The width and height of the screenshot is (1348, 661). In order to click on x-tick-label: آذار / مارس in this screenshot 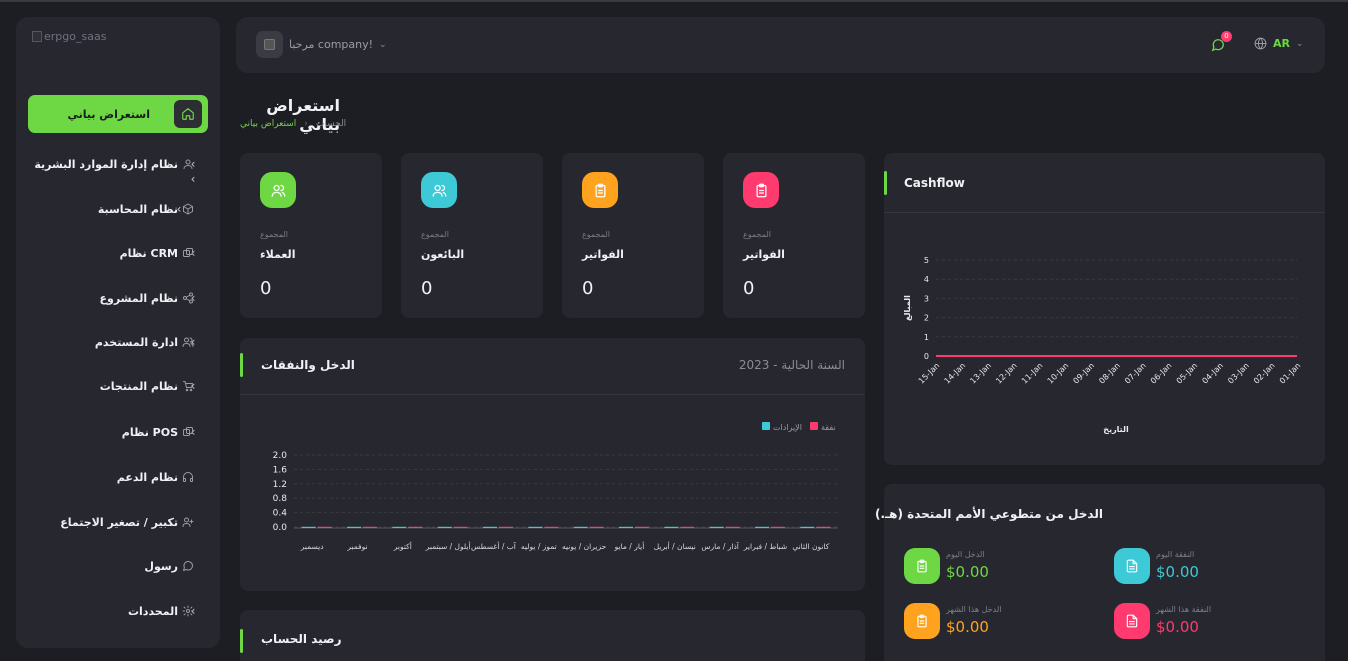, I will do `click(720, 546)`.